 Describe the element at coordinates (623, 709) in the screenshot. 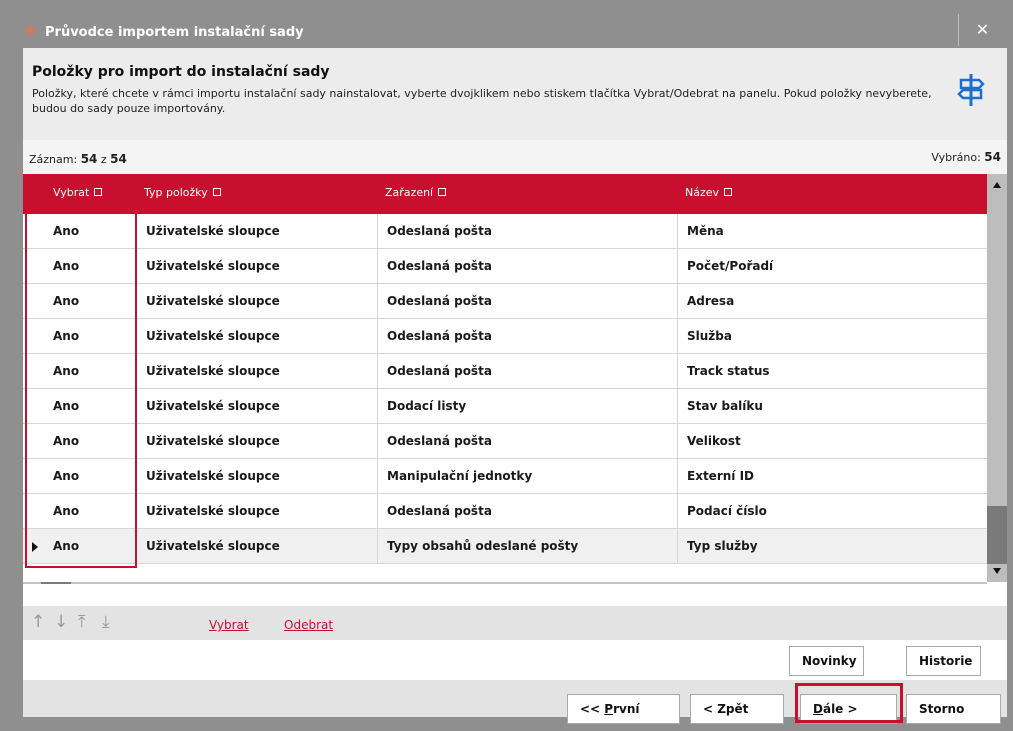

I see `first-button: << První` at that location.